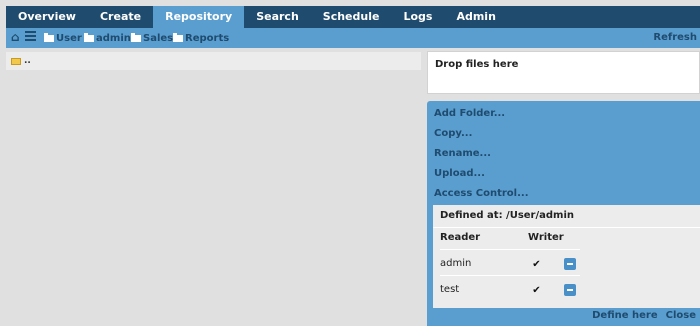 This screenshot has width=700, height=326. I want to click on tab-overview: Overview, so click(47, 17).